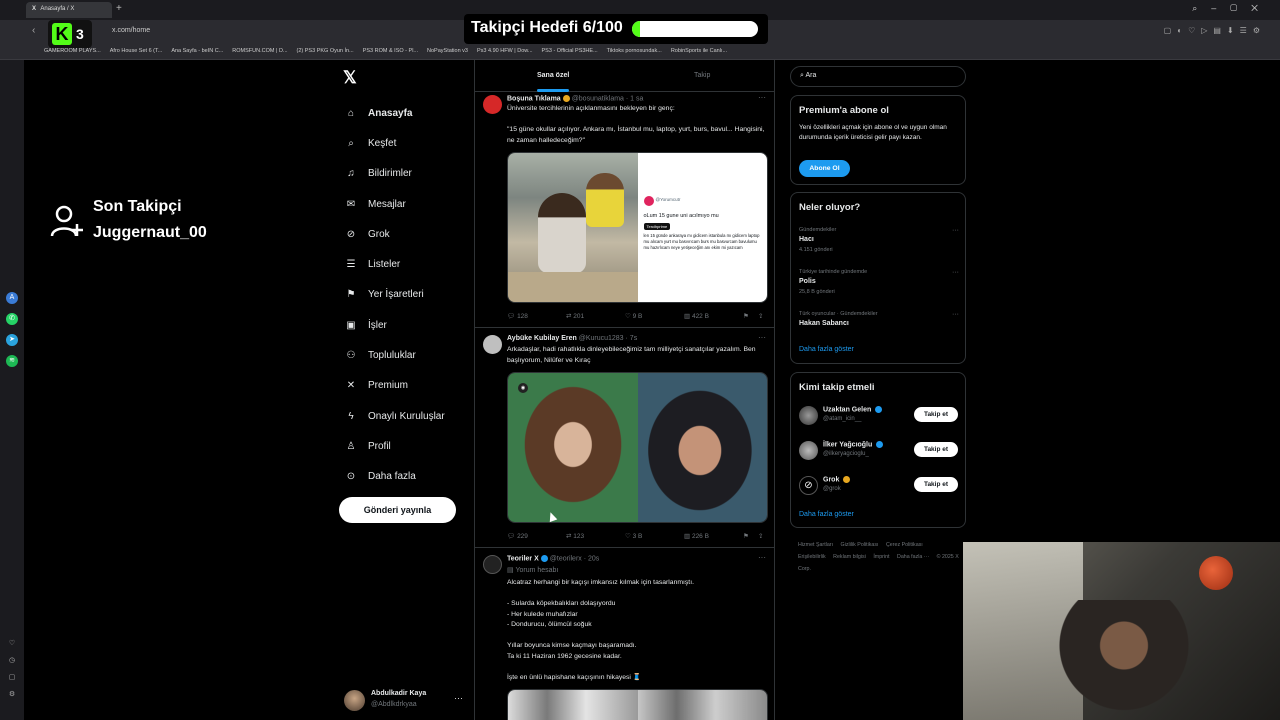 The image size is (1280, 720). I want to click on sidebar-item-bell: ♫ Bildirimler, so click(395, 174).